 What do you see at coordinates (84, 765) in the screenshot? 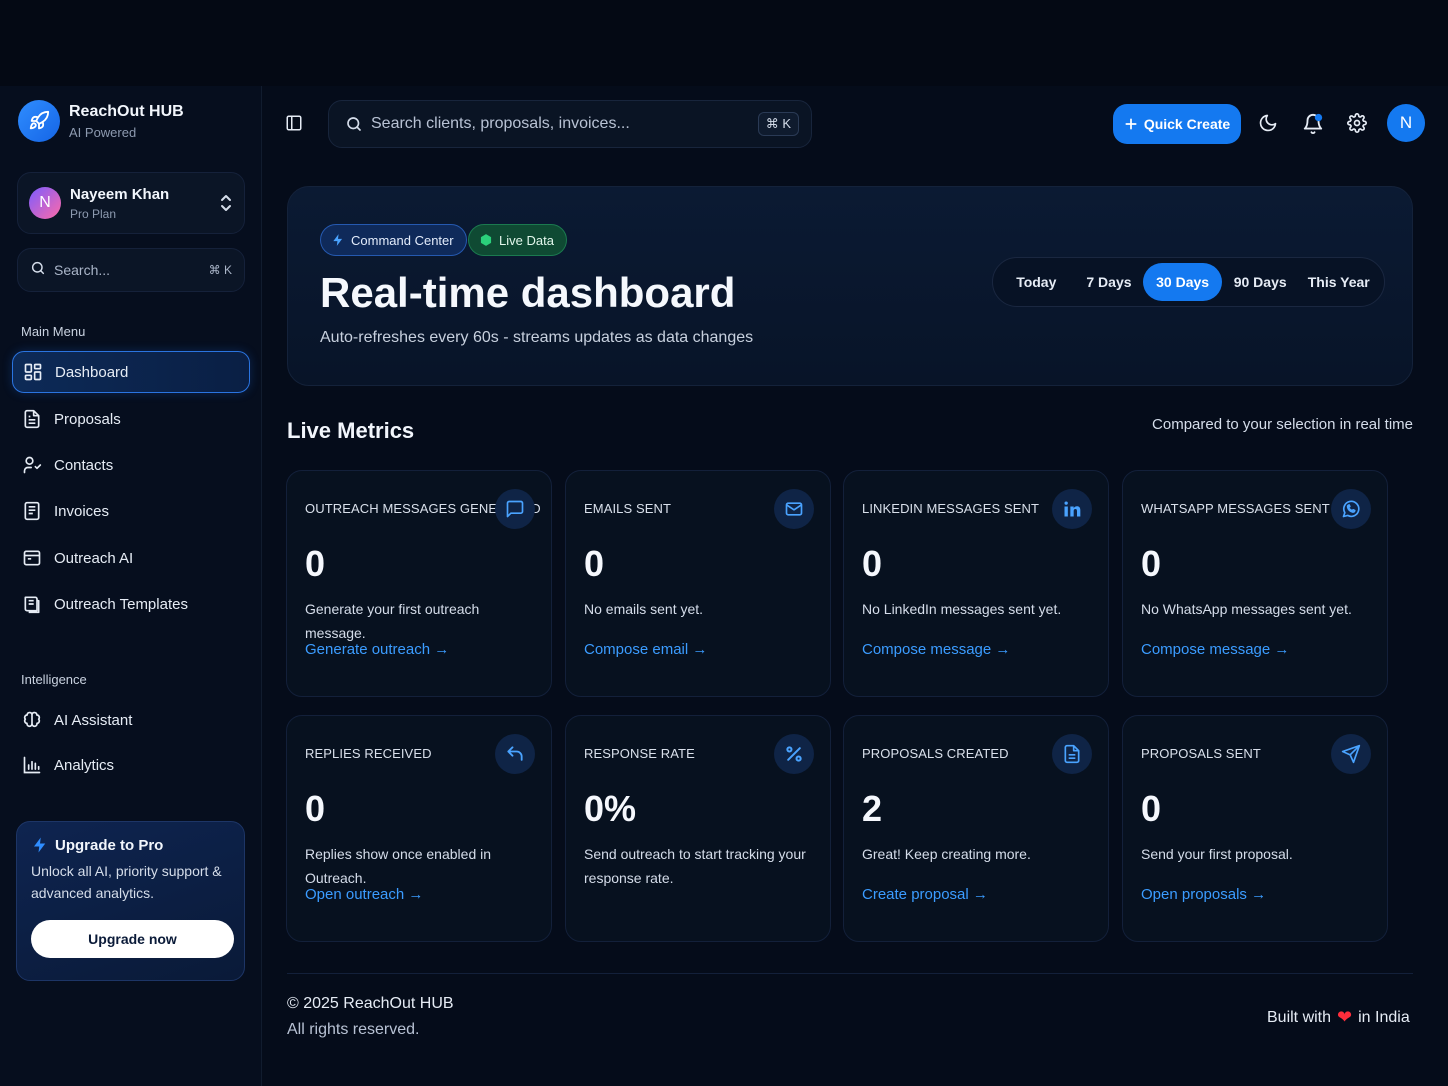
I see `sidebar-item-label: Analytics` at bounding box center [84, 765].